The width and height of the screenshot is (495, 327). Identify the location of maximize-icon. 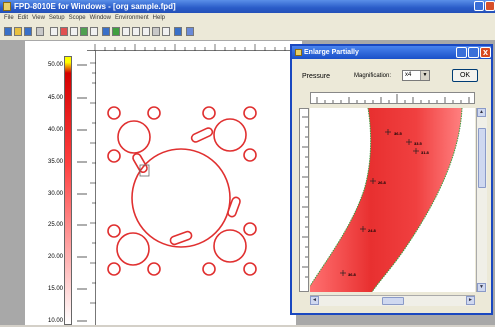
(473, 52).